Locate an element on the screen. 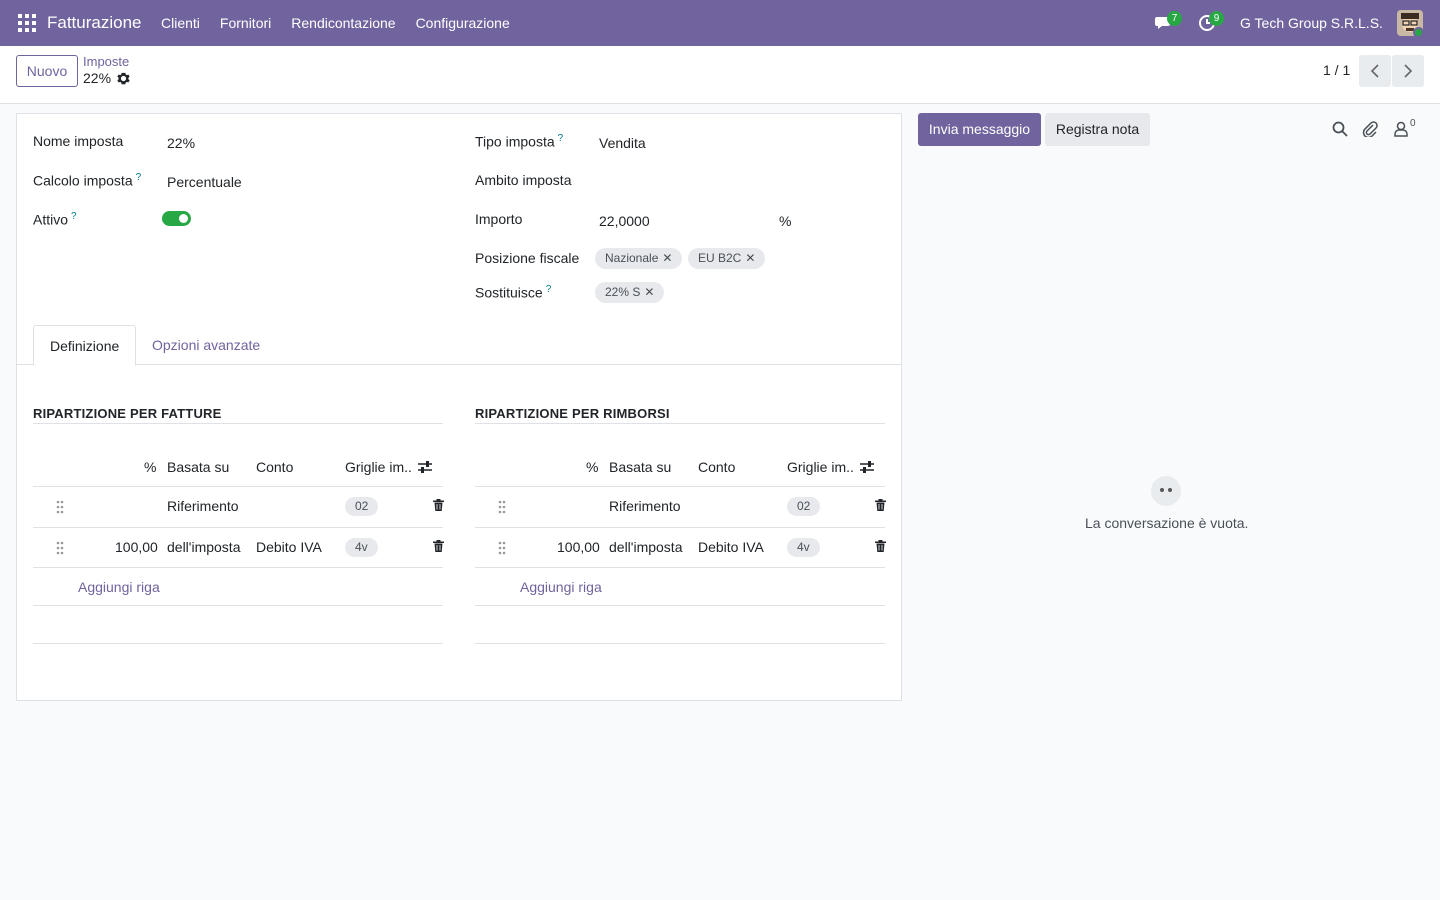 This screenshot has width=1440, height=900. menu-item-fornitori: Fornitori is located at coordinates (245, 23).